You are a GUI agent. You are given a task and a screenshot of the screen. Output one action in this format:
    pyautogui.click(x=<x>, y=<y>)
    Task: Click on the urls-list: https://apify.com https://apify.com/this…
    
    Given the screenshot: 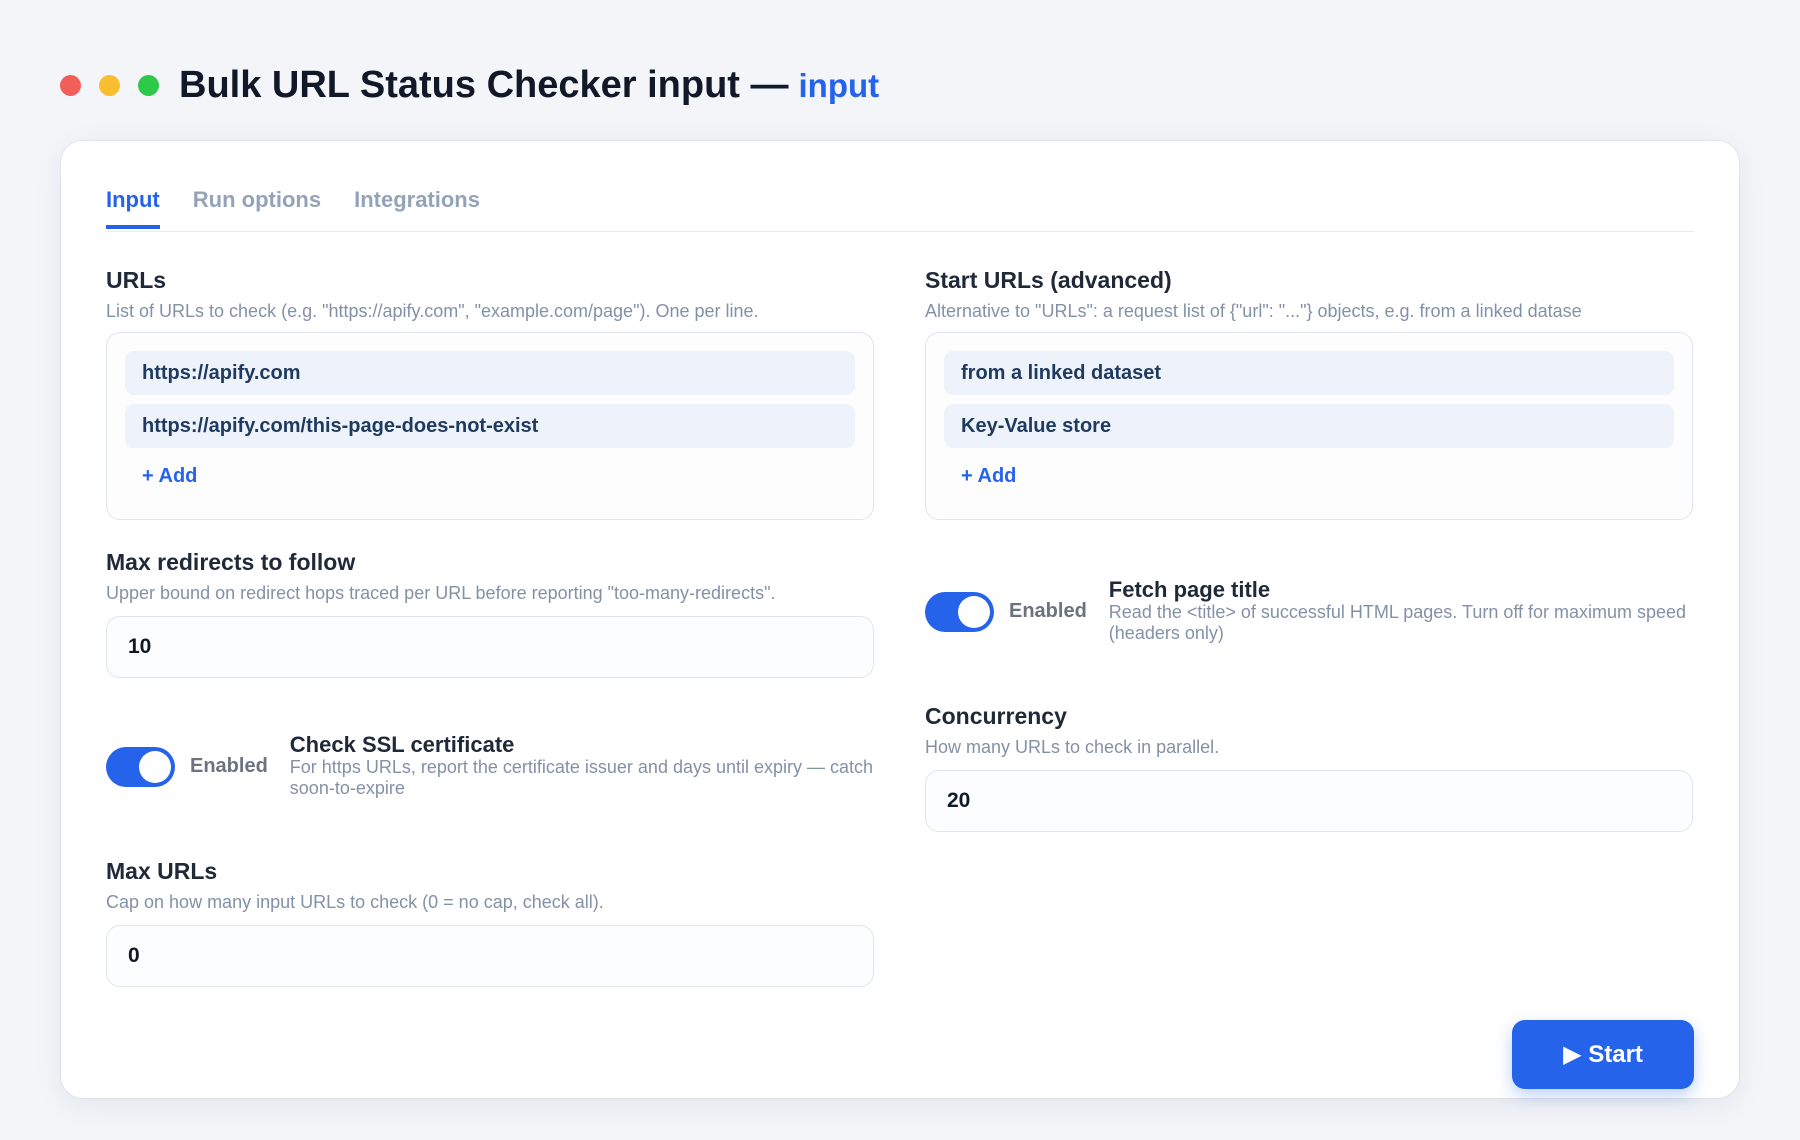 What is the action you would take?
    pyautogui.click(x=490, y=426)
    